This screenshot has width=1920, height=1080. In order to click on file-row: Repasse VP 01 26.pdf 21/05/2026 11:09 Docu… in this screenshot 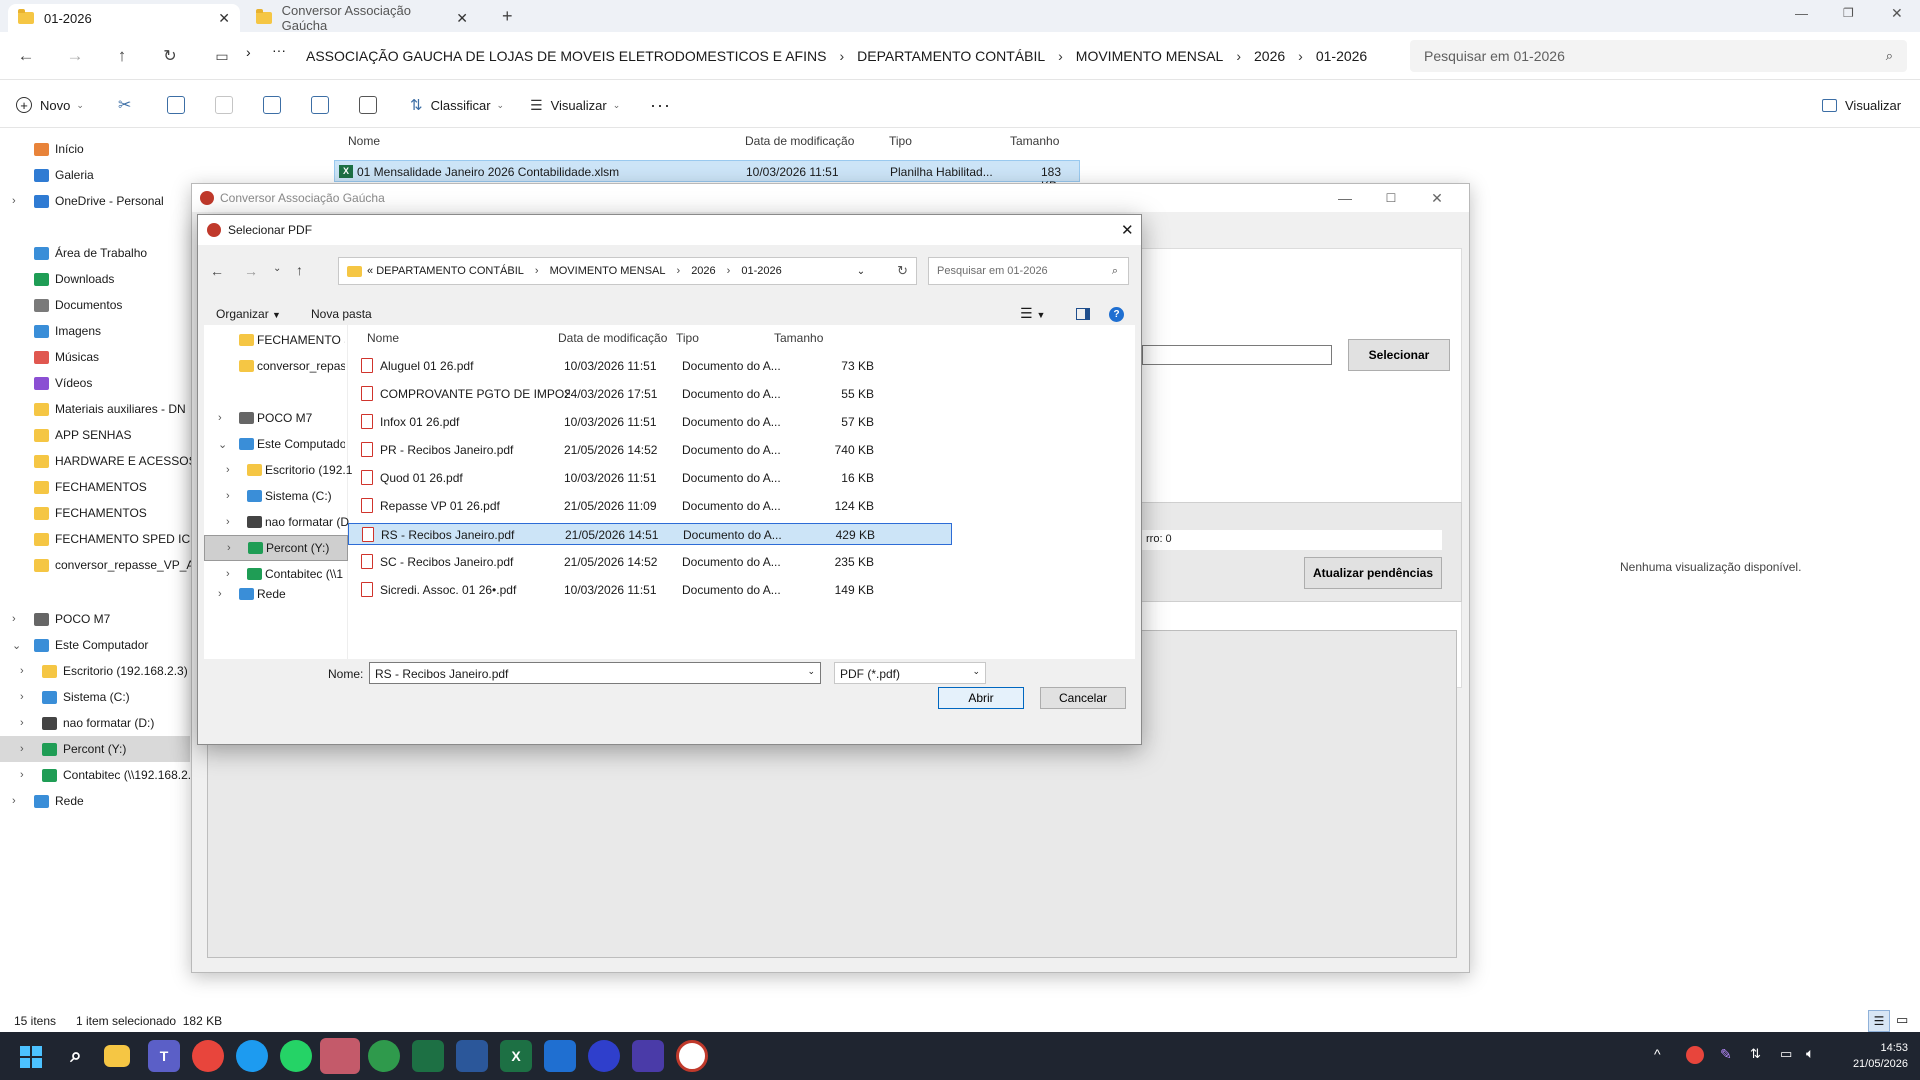, I will do `click(650, 506)`.